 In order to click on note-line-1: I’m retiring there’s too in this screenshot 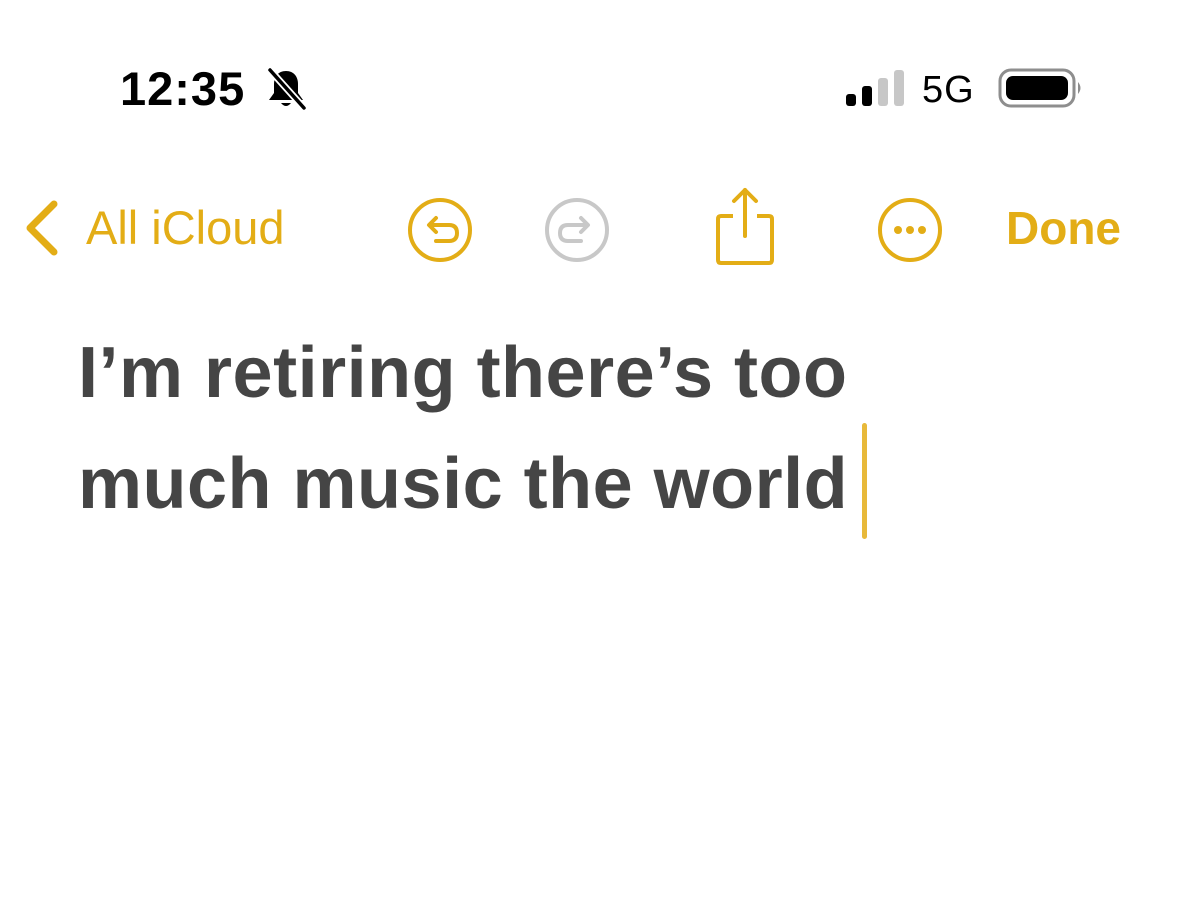, I will do `click(463, 373)`.